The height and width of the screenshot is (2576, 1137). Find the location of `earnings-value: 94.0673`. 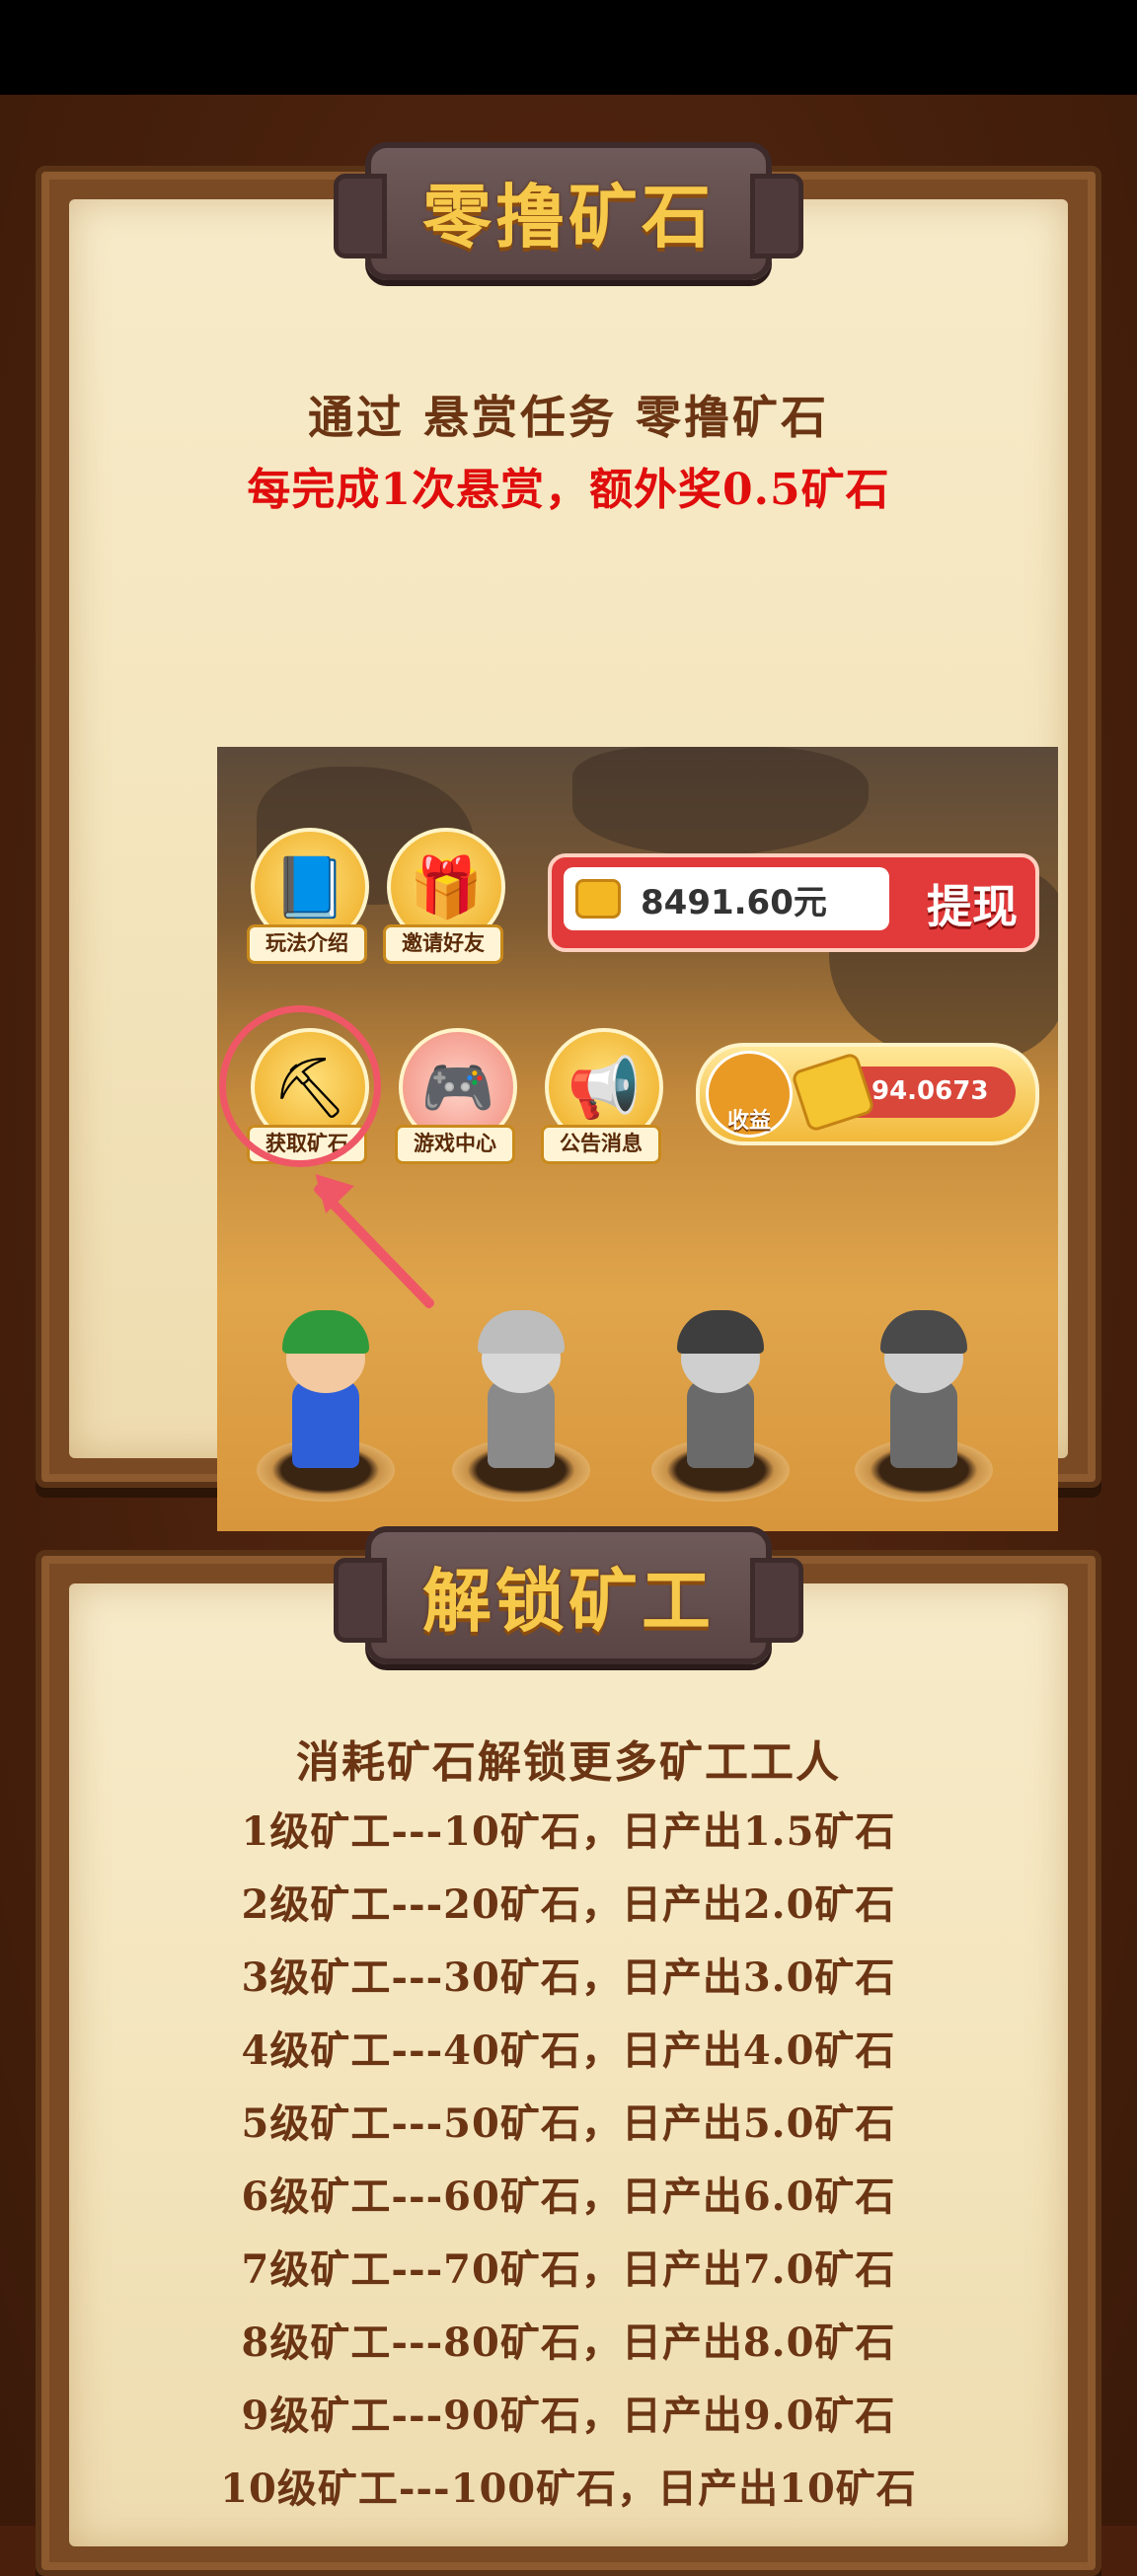

earnings-value: 94.0673 is located at coordinates (930, 1091).